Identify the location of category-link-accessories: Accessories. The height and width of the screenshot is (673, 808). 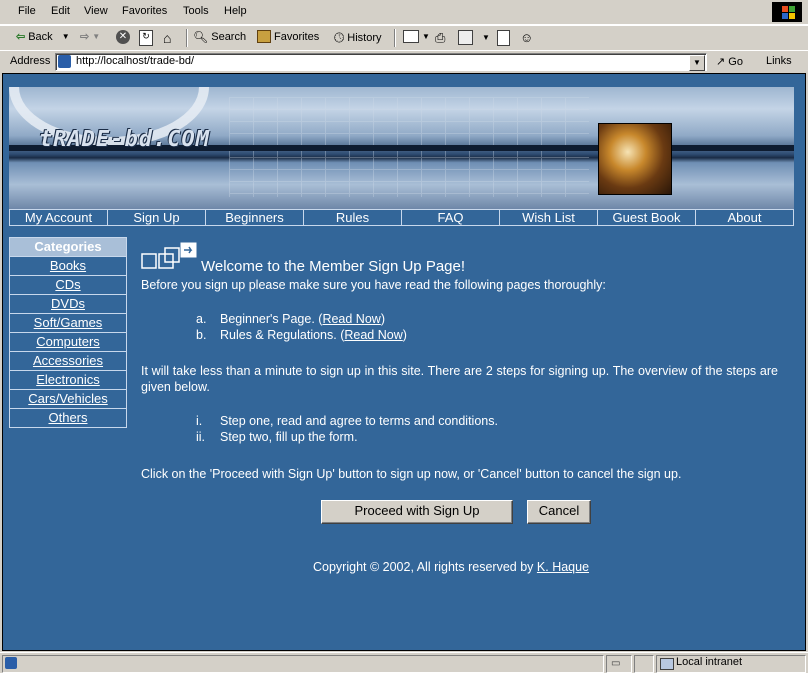
(68, 360).